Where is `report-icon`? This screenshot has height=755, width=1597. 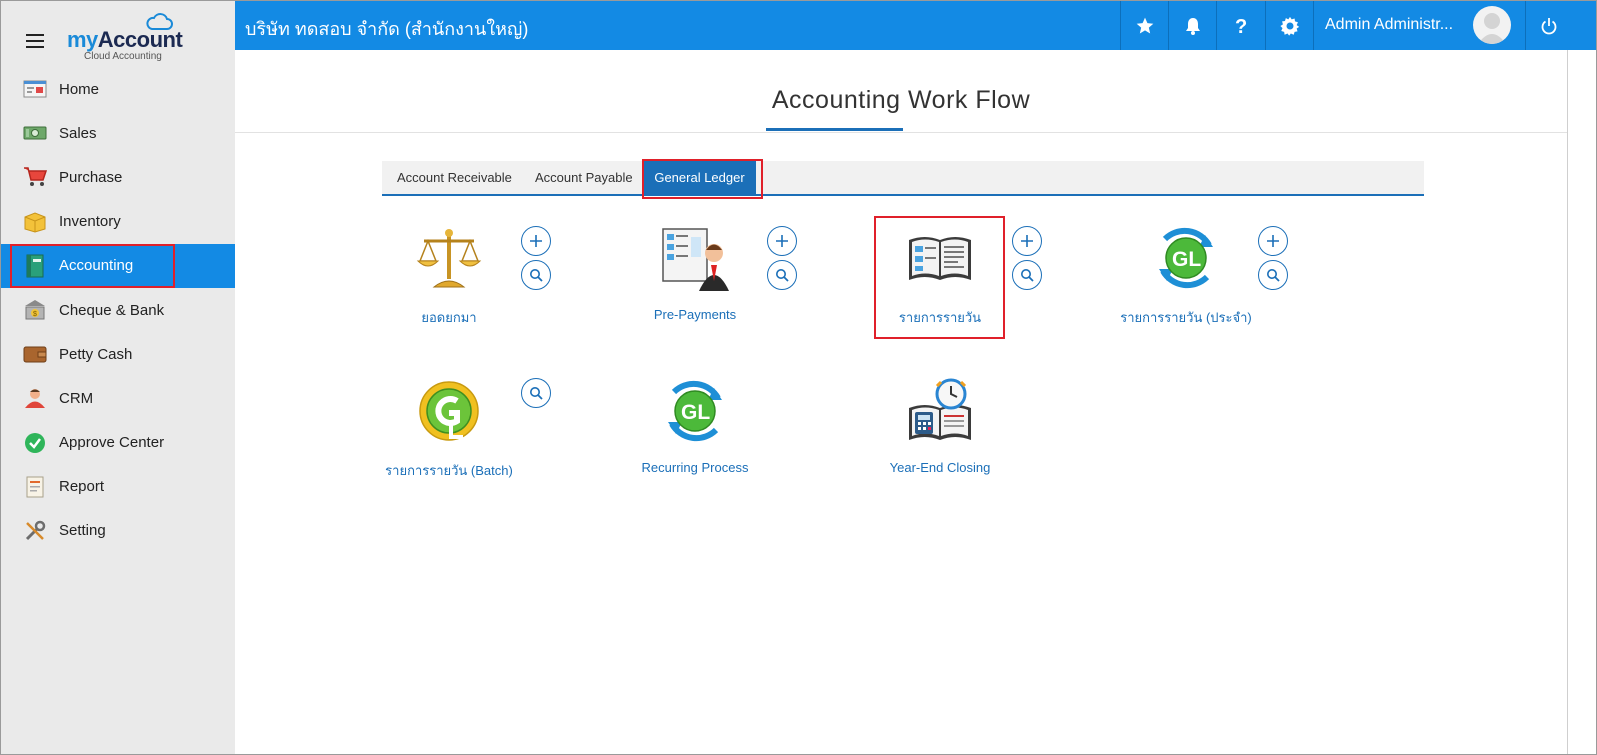 report-icon is located at coordinates (35, 487).